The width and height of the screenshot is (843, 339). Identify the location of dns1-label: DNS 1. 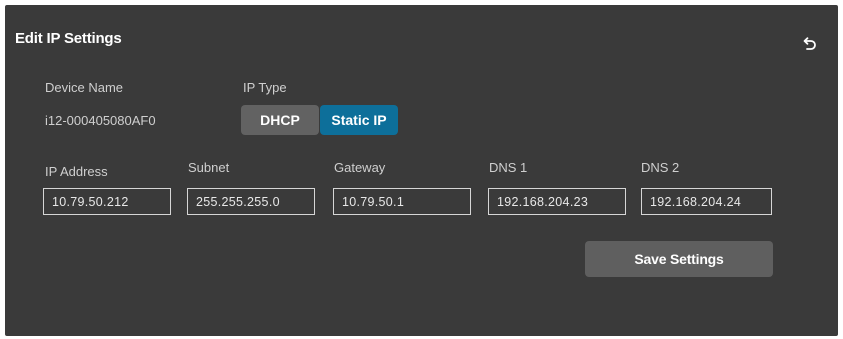
(508, 167).